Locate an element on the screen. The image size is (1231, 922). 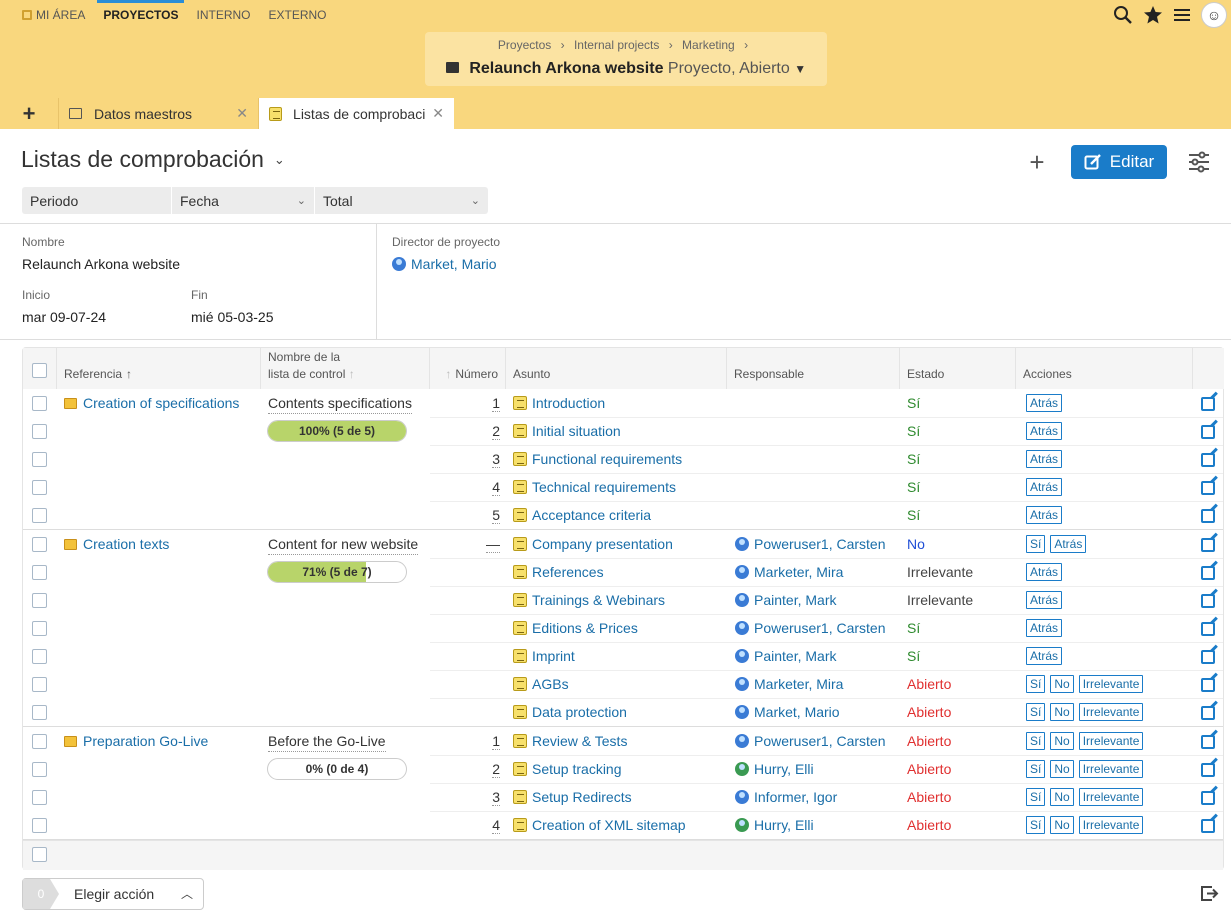
subject-link: Introduction is located at coordinates (568, 403).